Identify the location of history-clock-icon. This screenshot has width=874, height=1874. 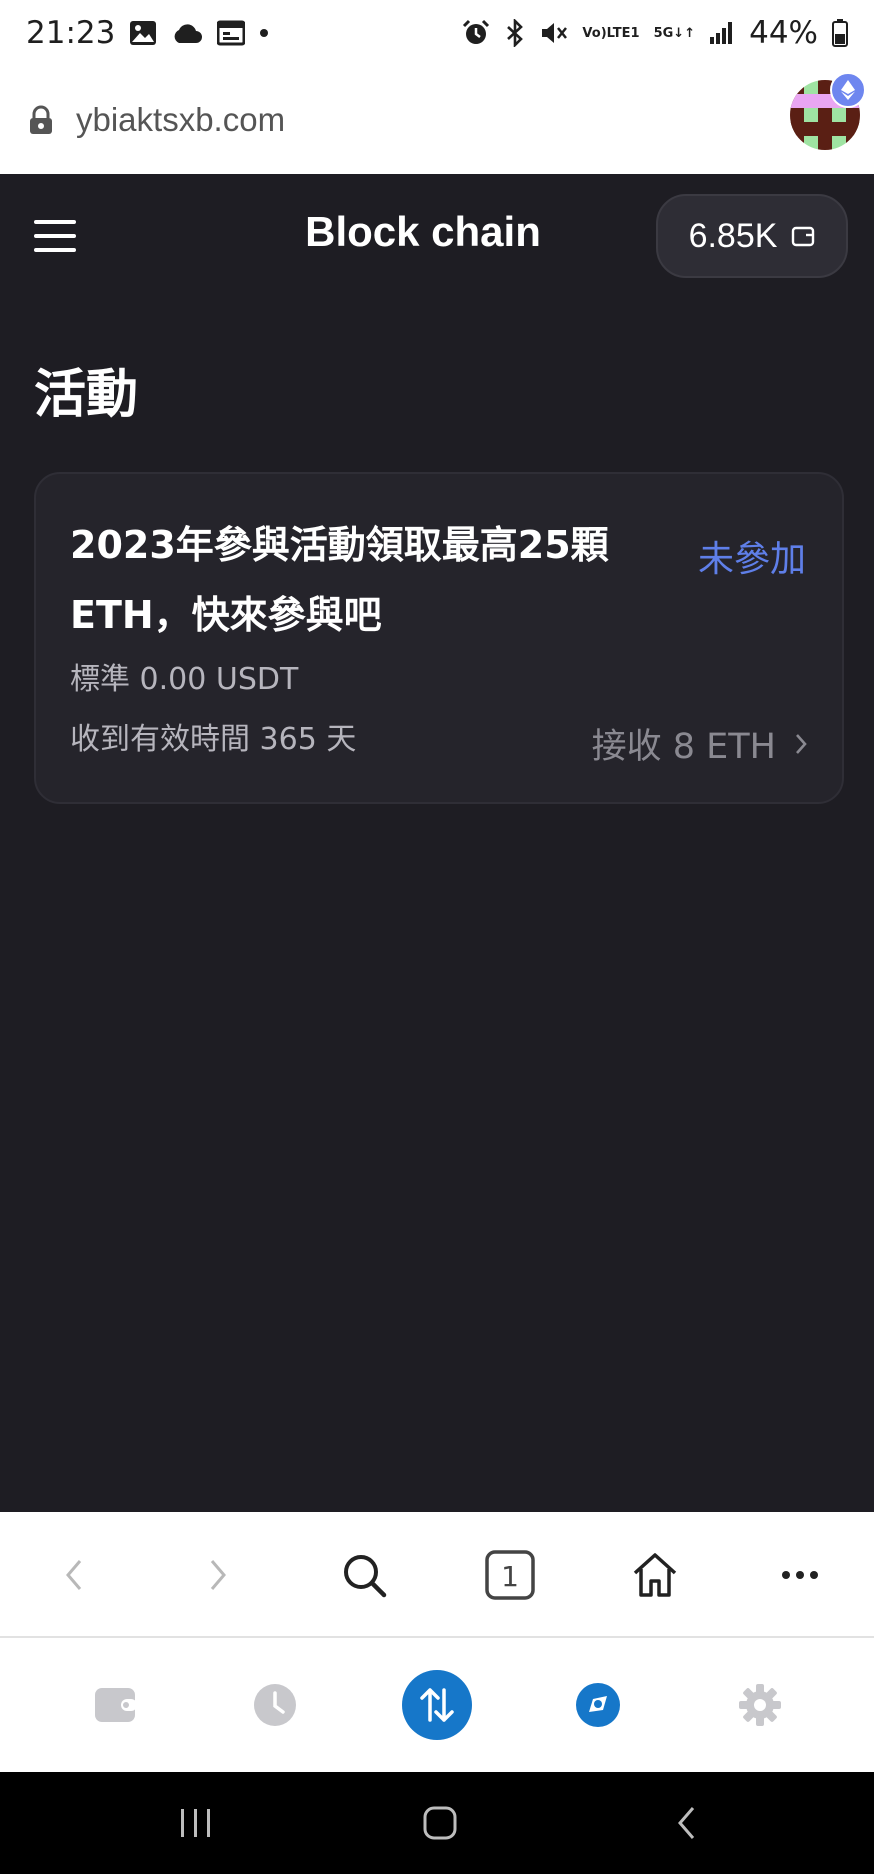
(275, 1705).